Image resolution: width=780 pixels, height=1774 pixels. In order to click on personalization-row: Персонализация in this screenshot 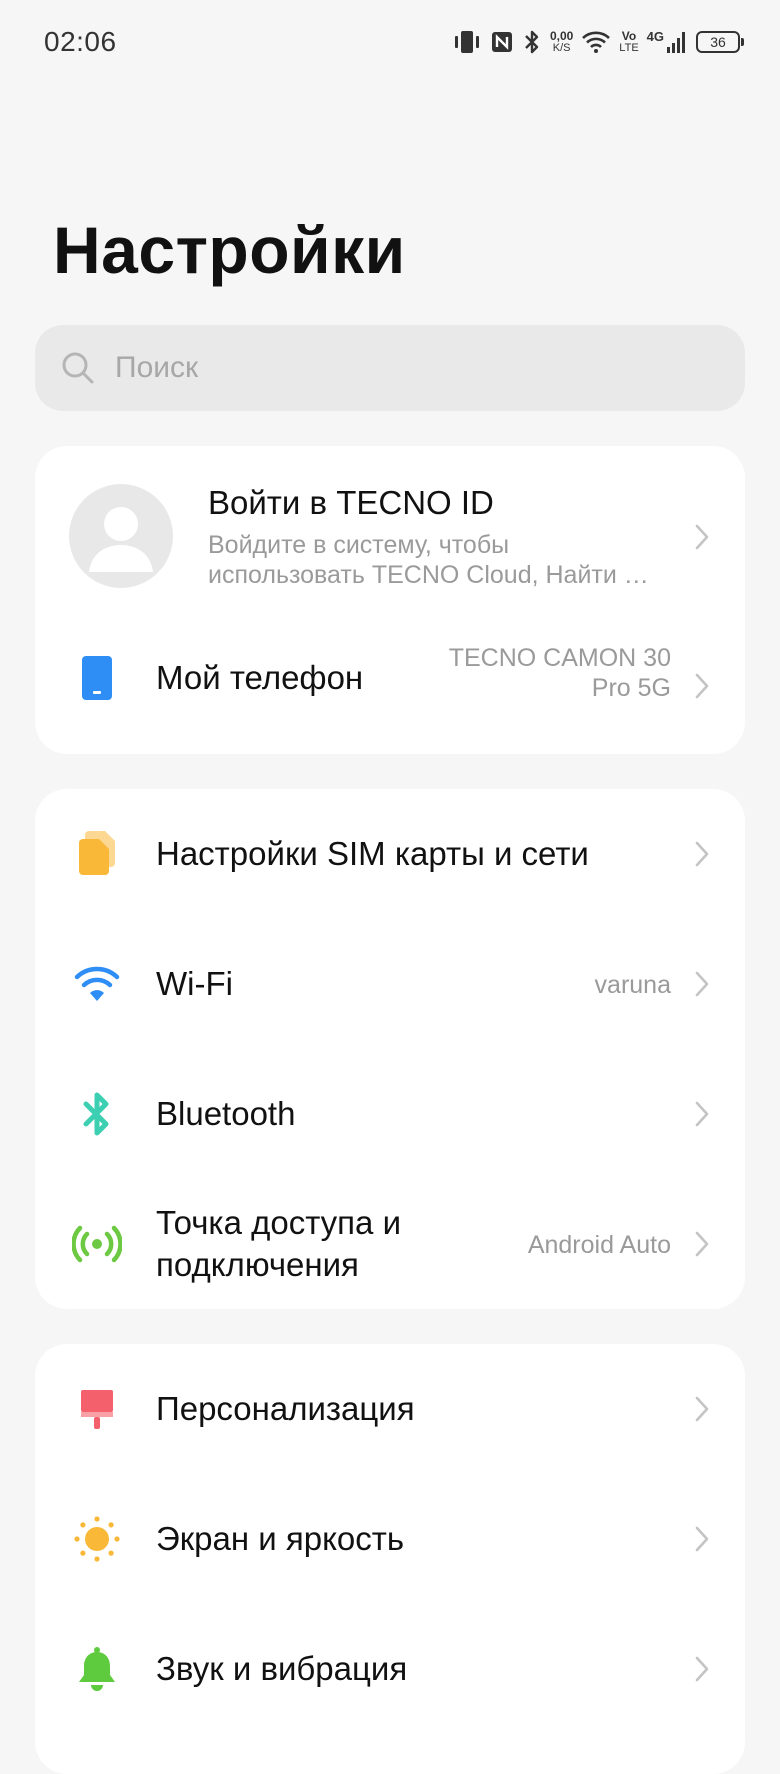, I will do `click(390, 1409)`.